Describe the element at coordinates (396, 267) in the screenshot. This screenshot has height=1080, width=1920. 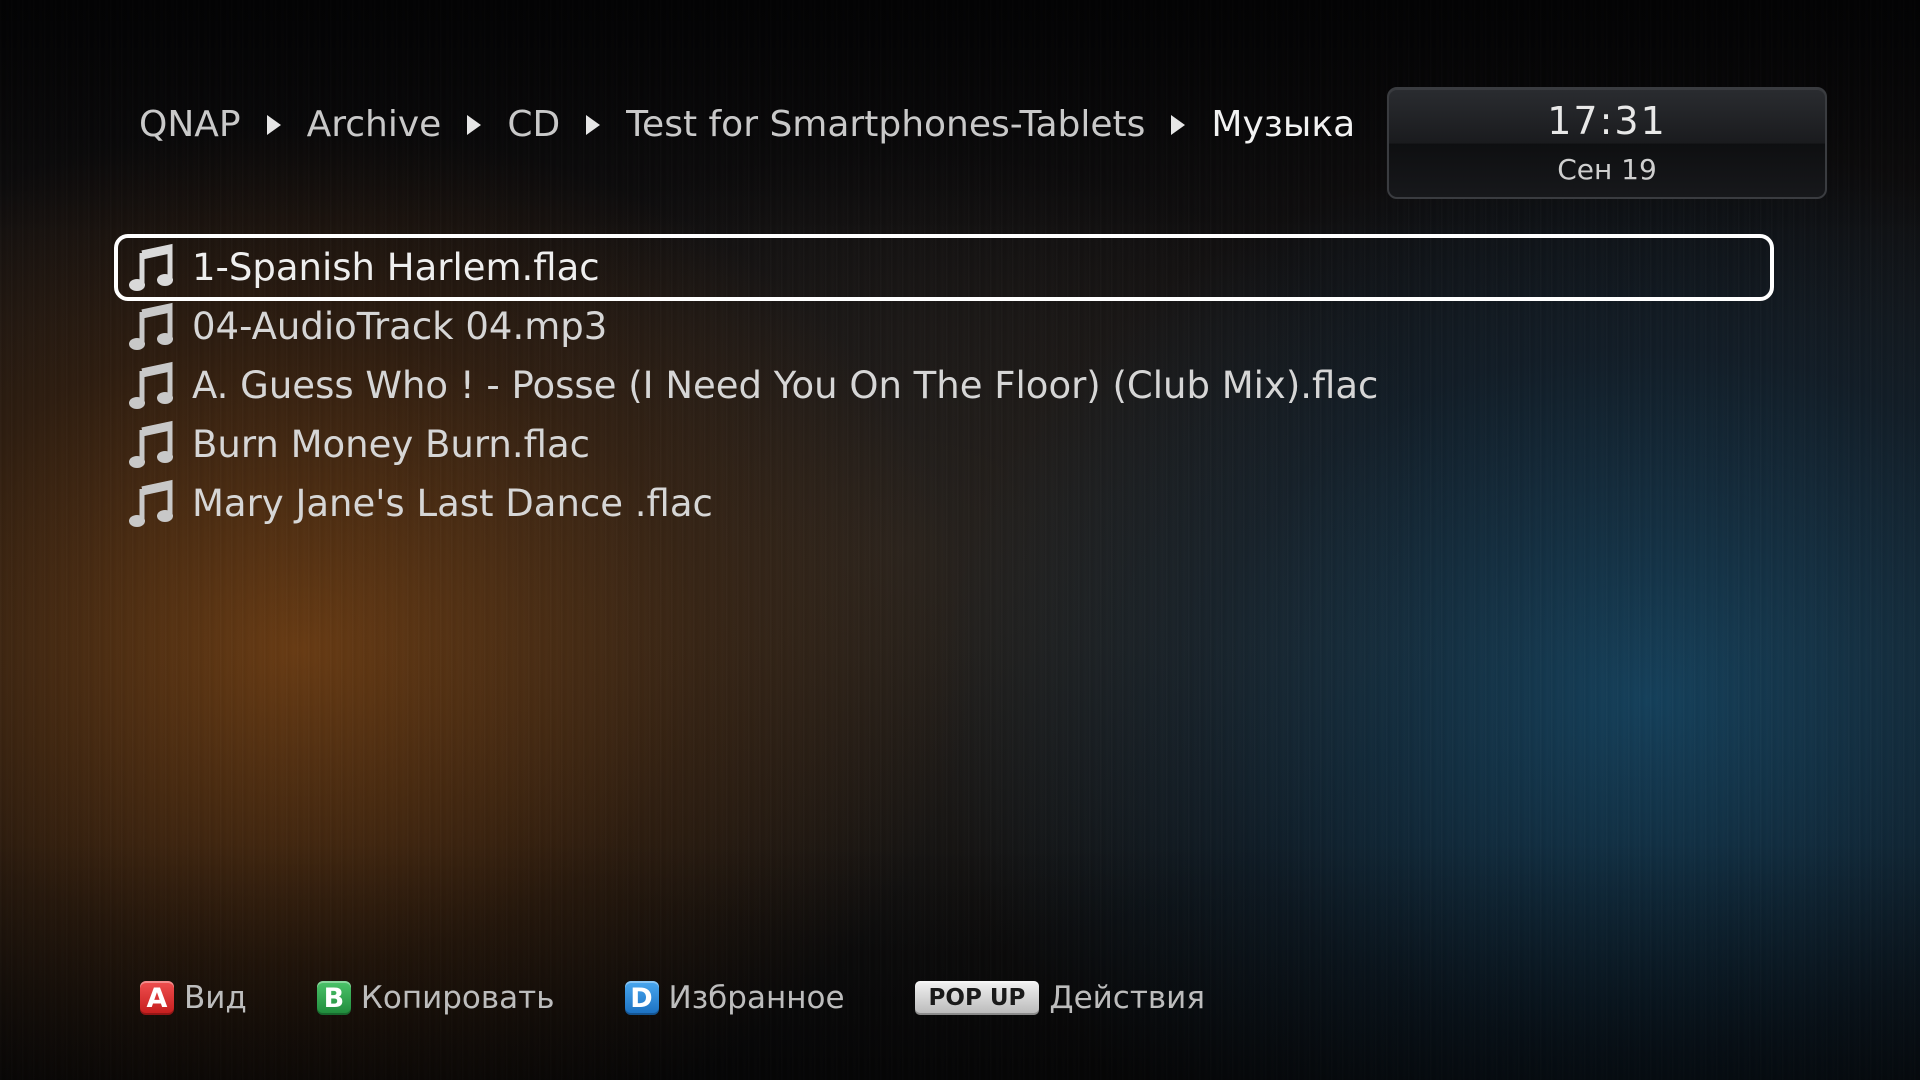
I see `file-name: 1-Spanish Harlem.flac` at that location.